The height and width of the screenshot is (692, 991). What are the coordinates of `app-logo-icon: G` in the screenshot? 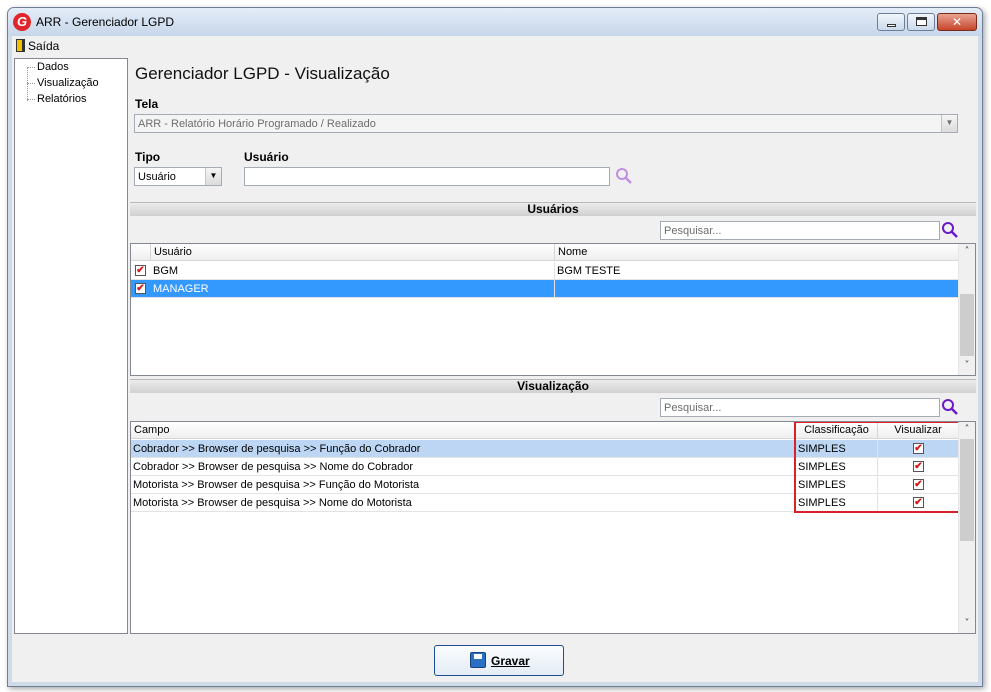 It's located at (22, 22).